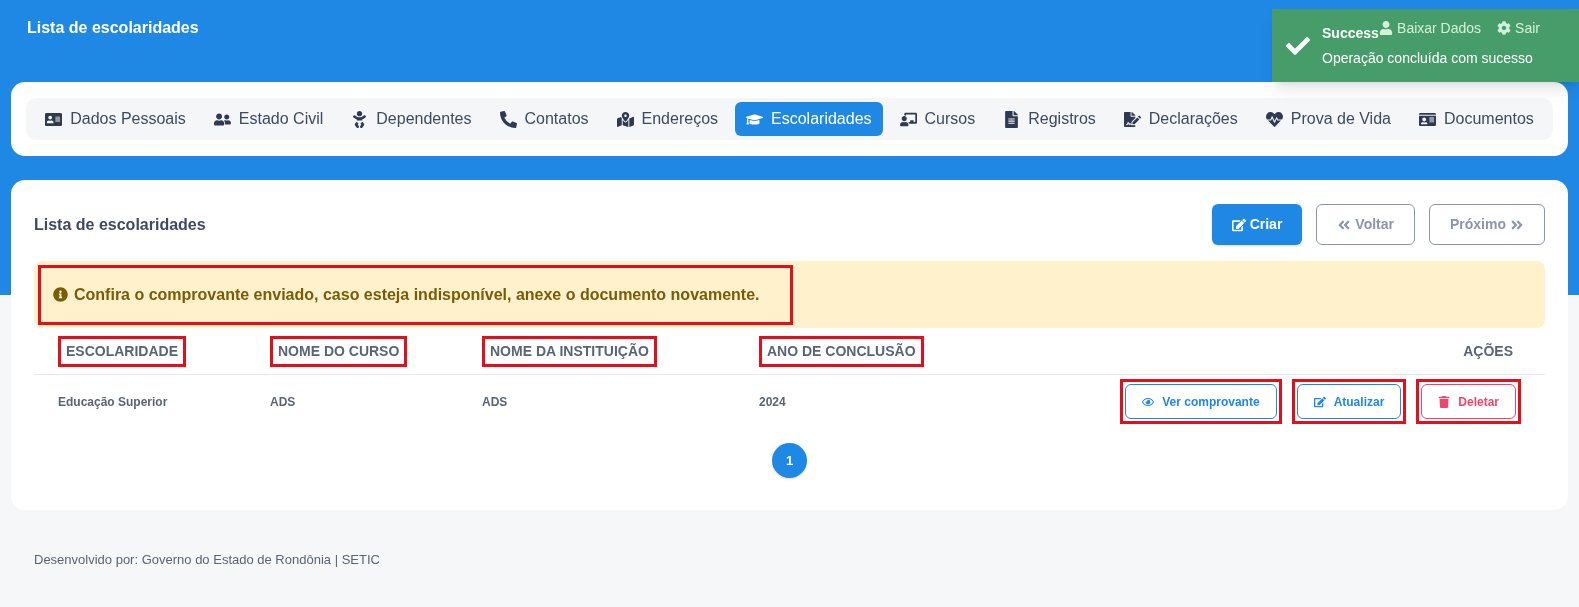 This screenshot has height=607, width=1579. Describe the element at coordinates (1427, 58) in the screenshot. I see `toast-message: Operação concluída com sucesso` at that location.